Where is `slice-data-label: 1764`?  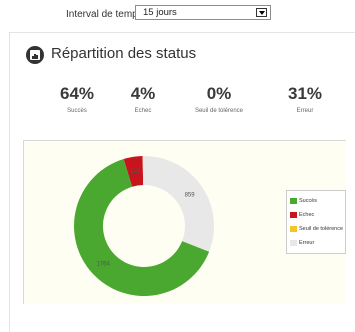 slice-data-label: 1764 is located at coordinates (104, 265).